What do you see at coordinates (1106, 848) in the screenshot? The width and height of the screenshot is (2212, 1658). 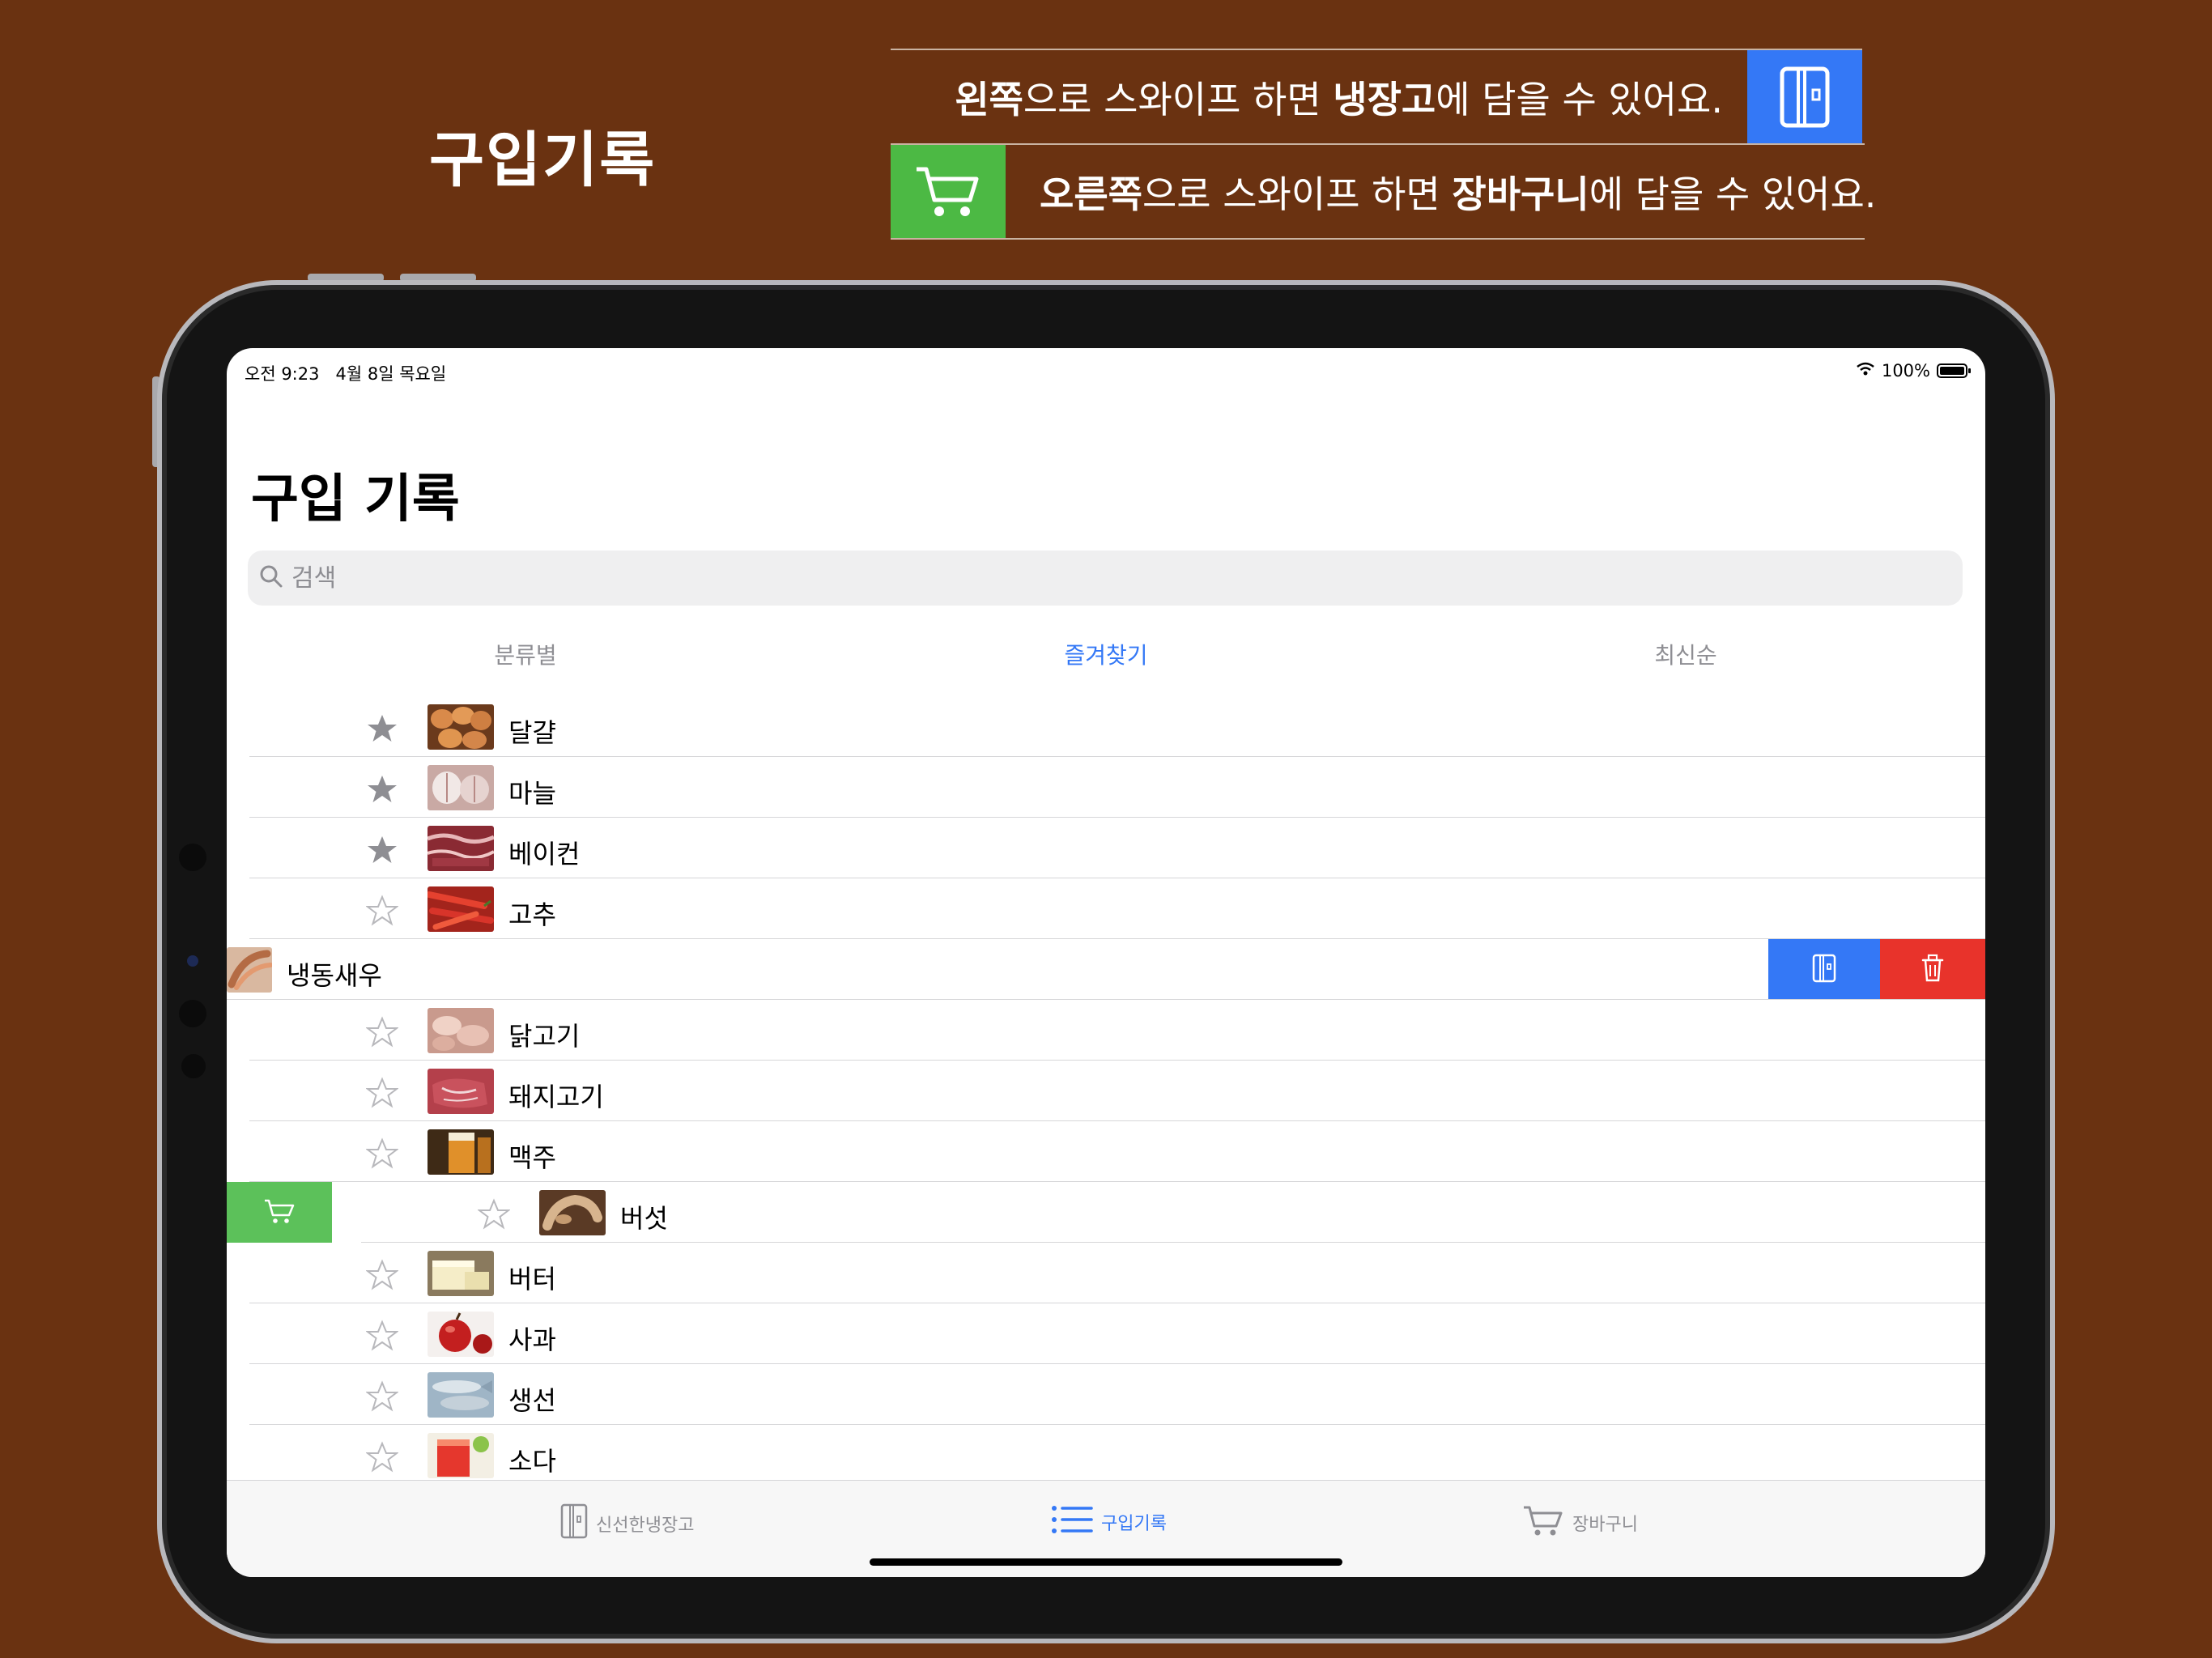 I see `list-item: 베이컨` at bounding box center [1106, 848].